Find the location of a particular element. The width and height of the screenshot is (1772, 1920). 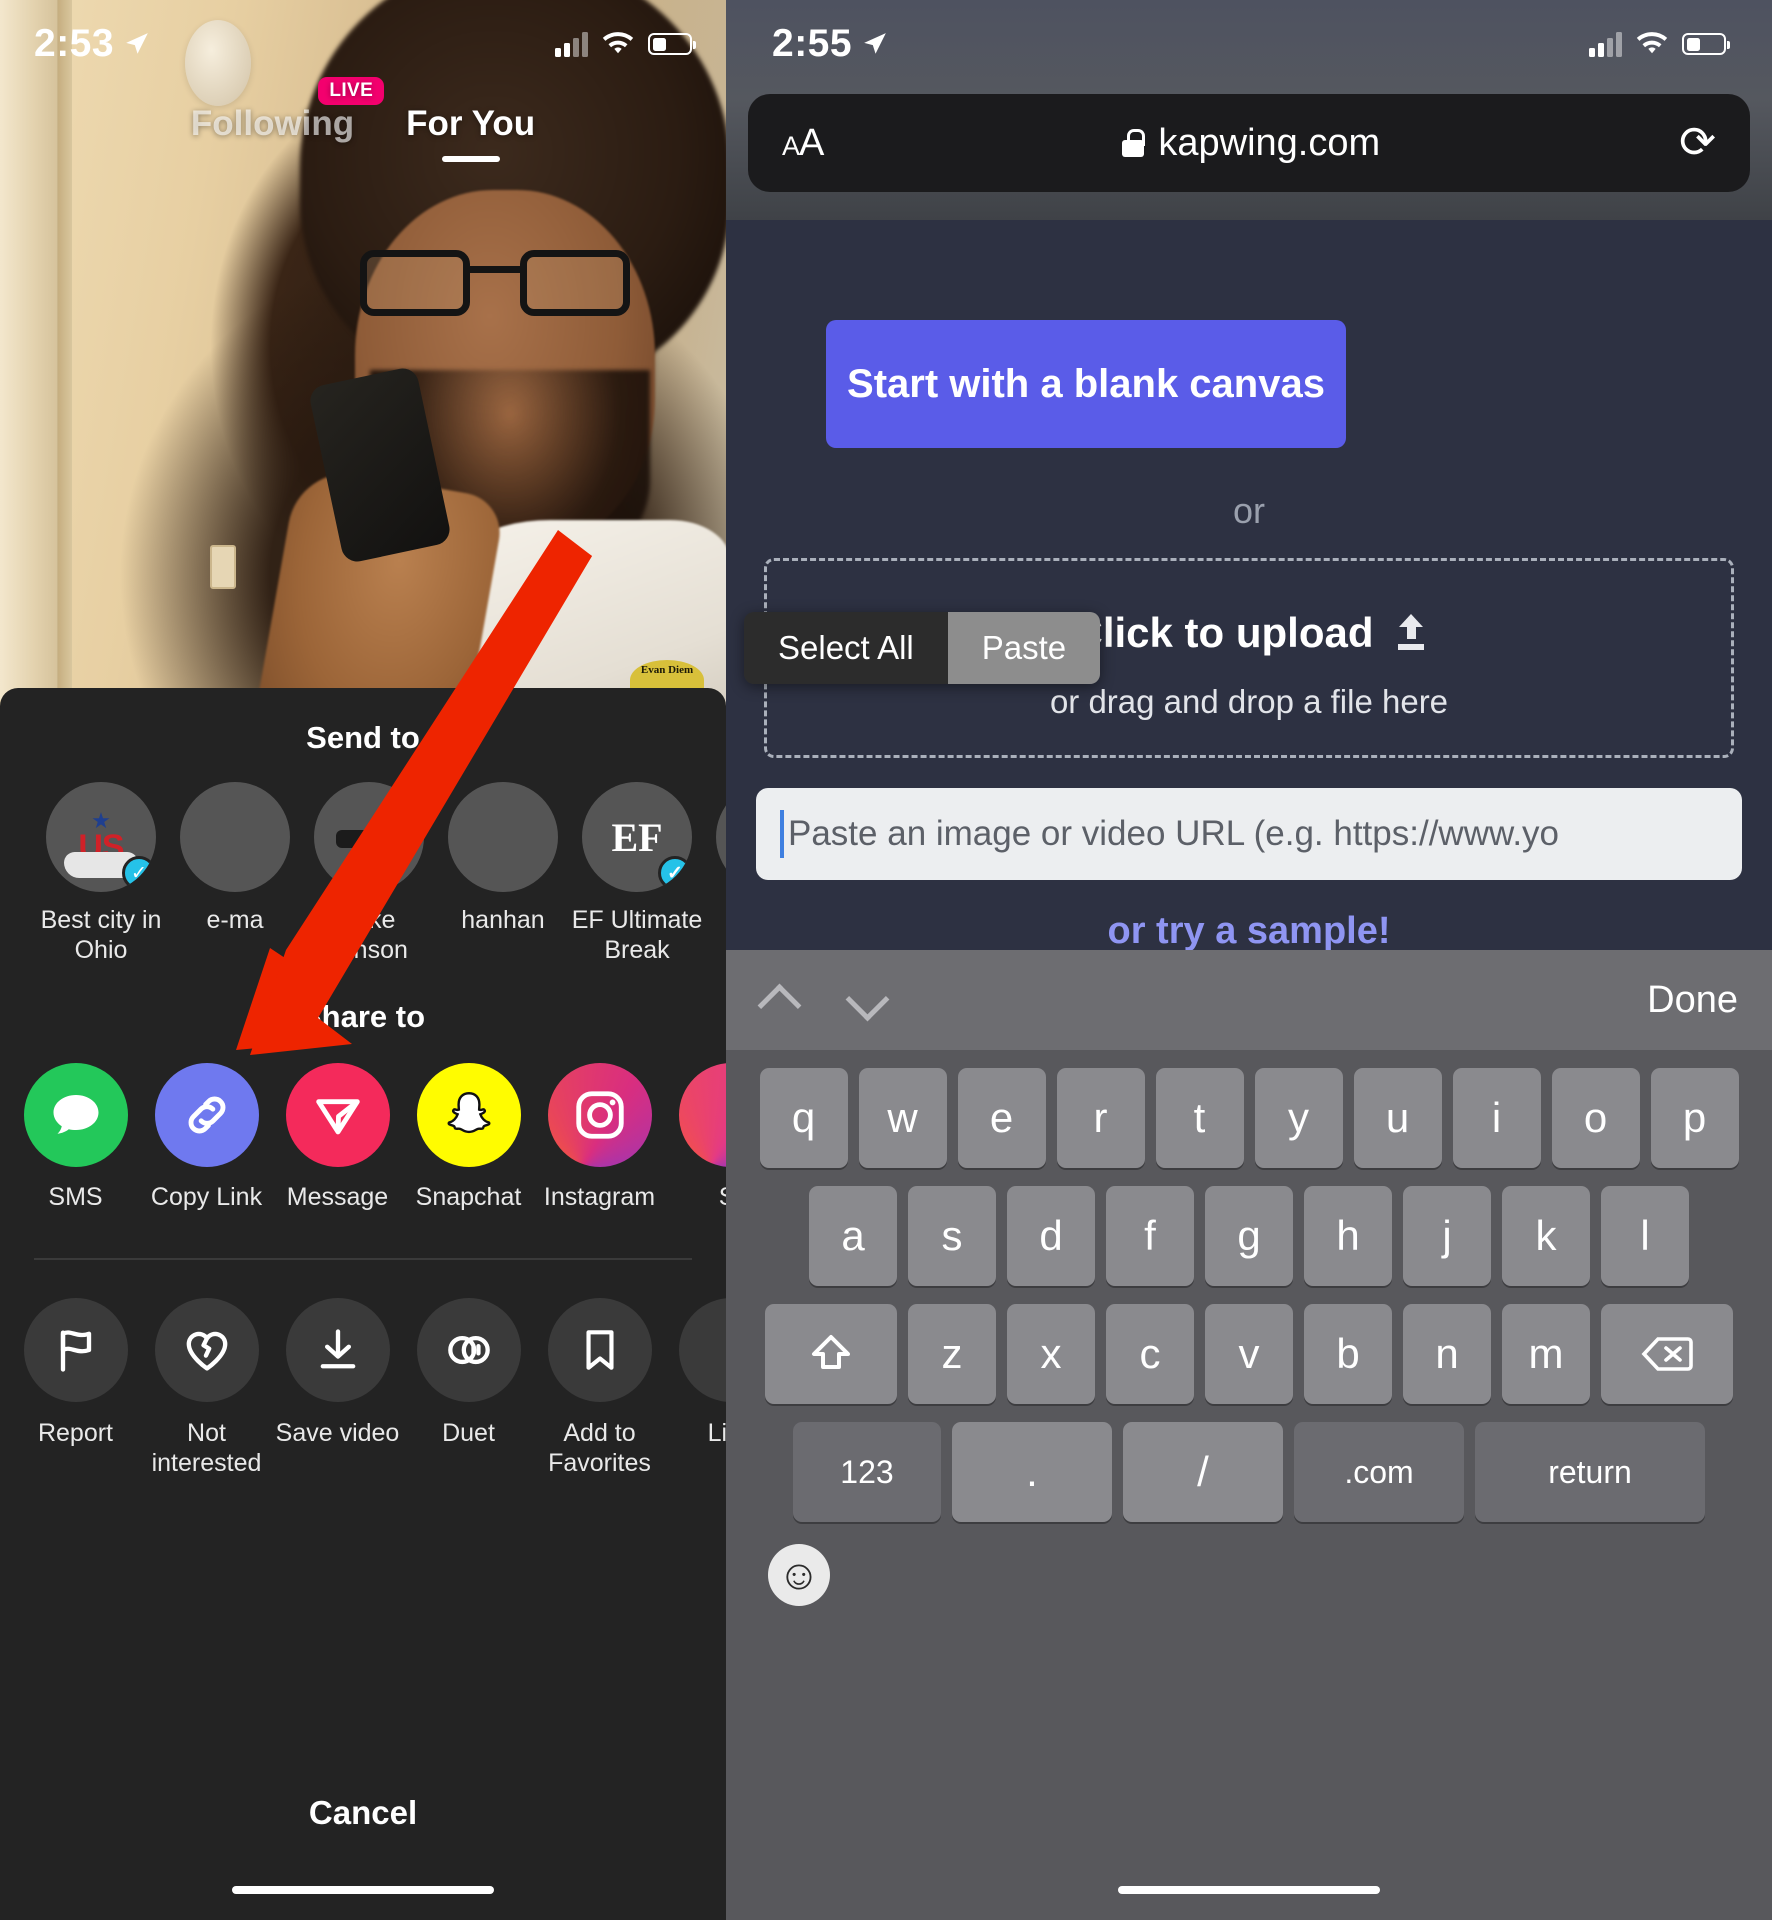

key-slash: / is located at coordinates (1203, 1472).